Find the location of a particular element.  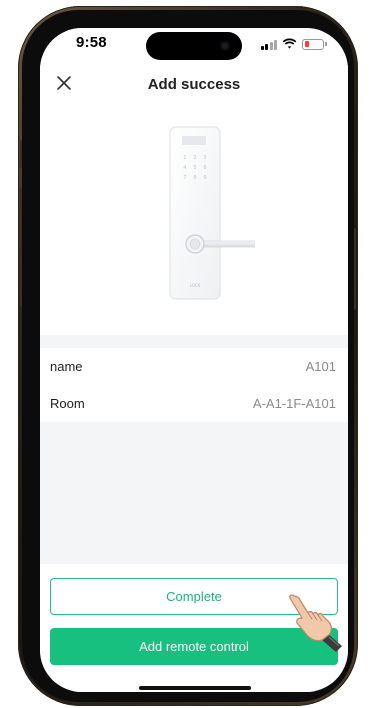

signal-icon is located at coordinates (268, 44).